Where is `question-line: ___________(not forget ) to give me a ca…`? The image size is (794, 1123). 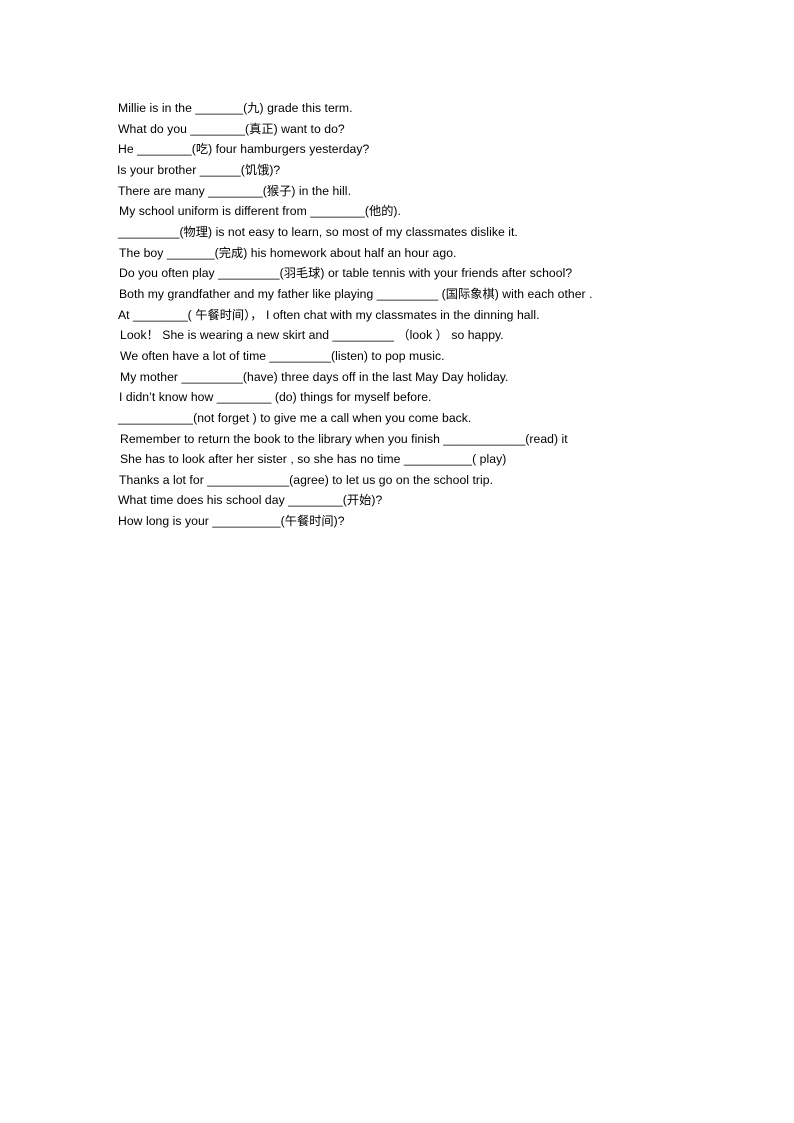
question-line: ___________(not forget ) to give me a ca… is located at coordinates (295, 417).